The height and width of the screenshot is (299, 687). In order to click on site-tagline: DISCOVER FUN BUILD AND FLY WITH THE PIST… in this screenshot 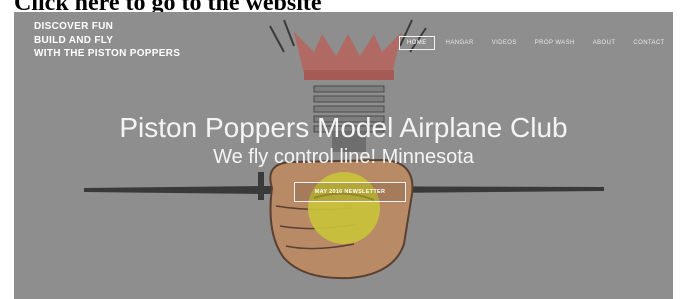, I will do `click(107, 40)`.